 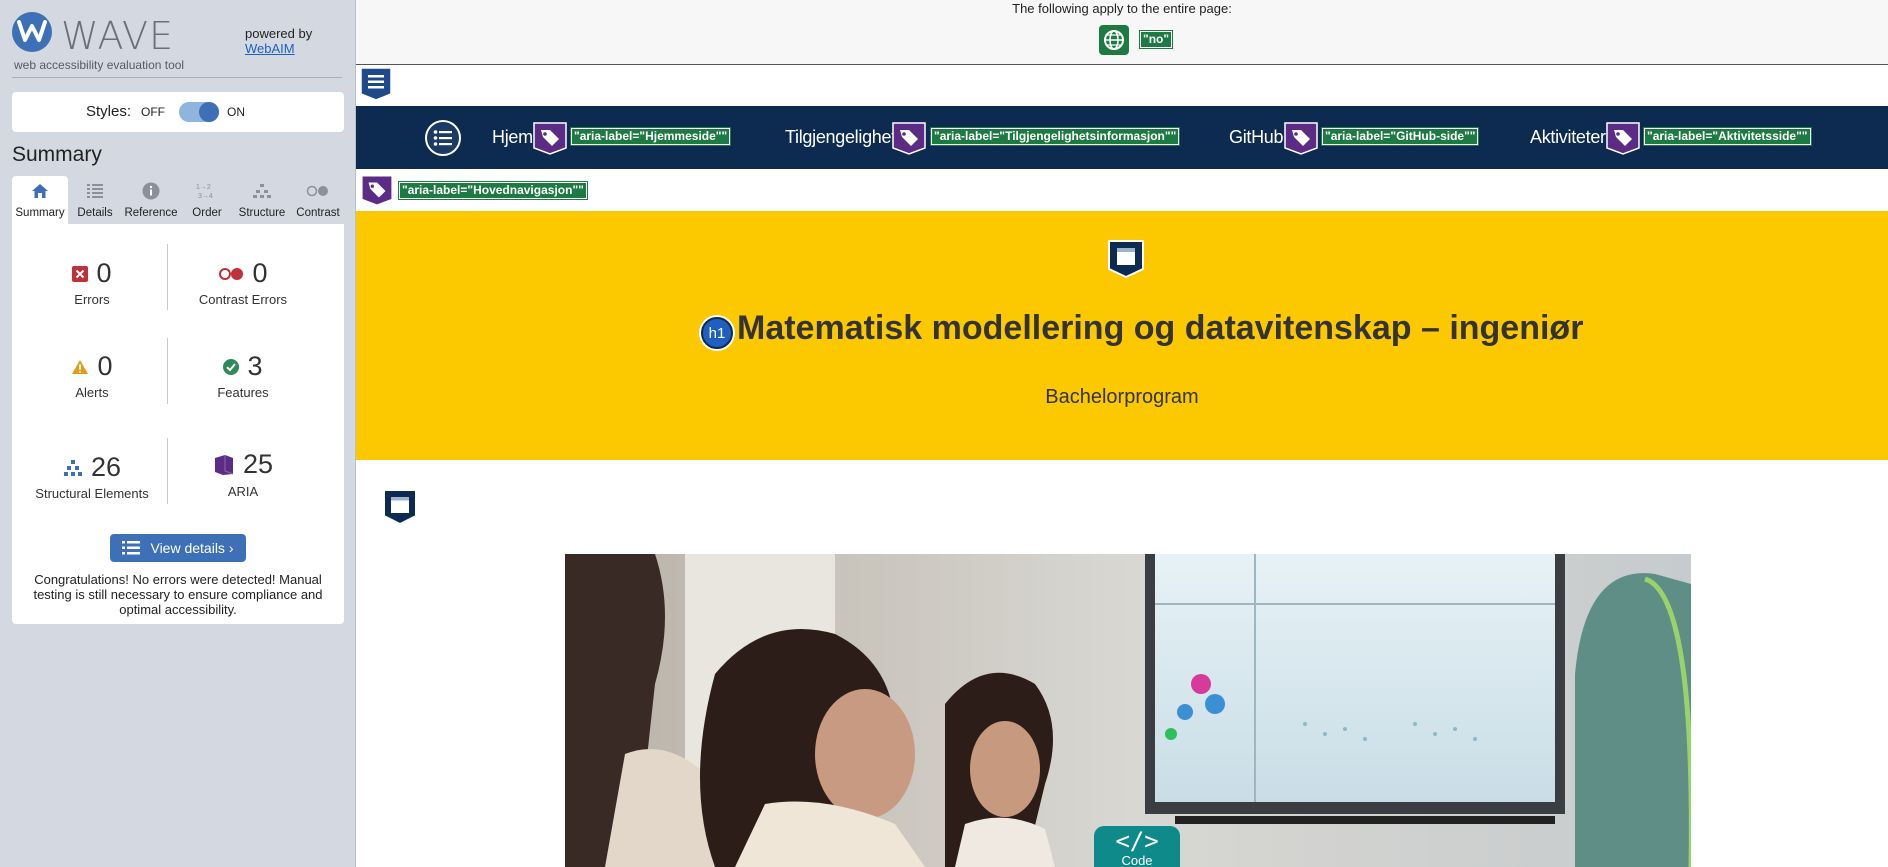 I want to click on structural-label: Structural Elements, so click(x=92, y=493).